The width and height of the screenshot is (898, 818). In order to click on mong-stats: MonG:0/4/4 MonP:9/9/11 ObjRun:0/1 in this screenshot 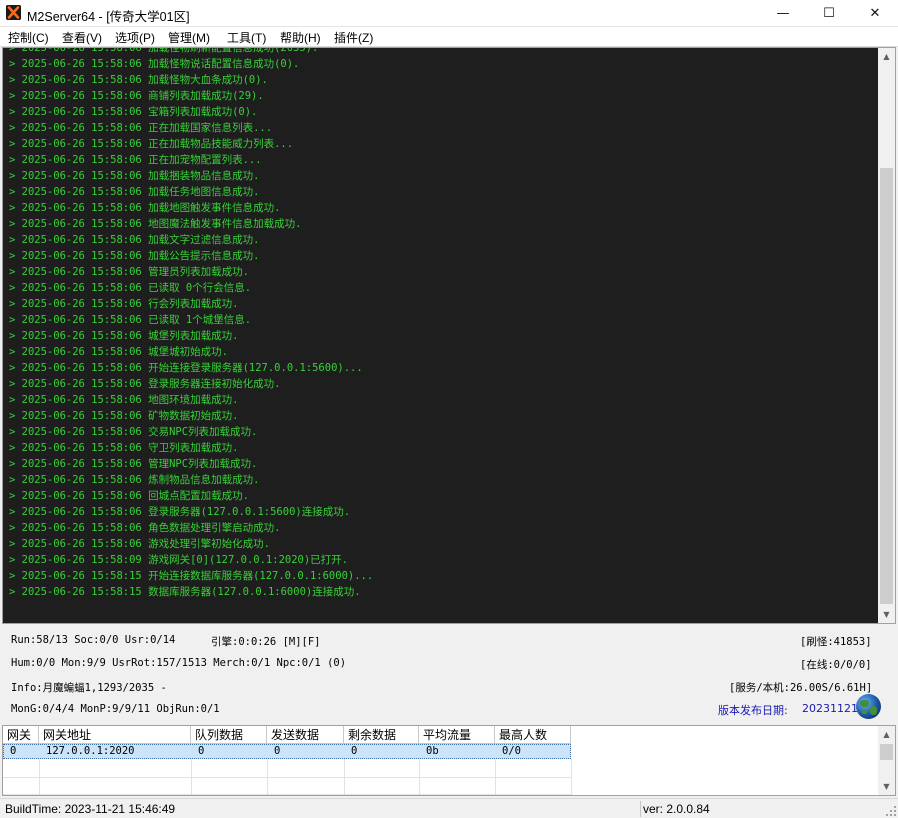, I will do `click(115, 709)`.